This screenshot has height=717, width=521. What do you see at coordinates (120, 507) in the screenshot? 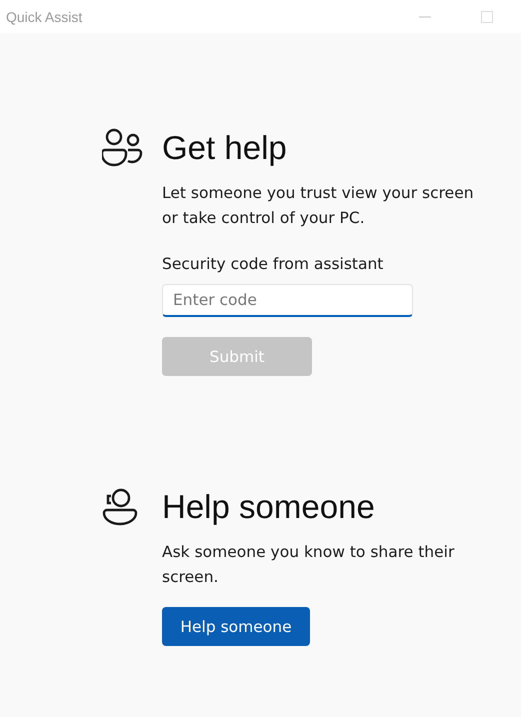
I see `person-headset-icon` at bounding box center [120, 507].